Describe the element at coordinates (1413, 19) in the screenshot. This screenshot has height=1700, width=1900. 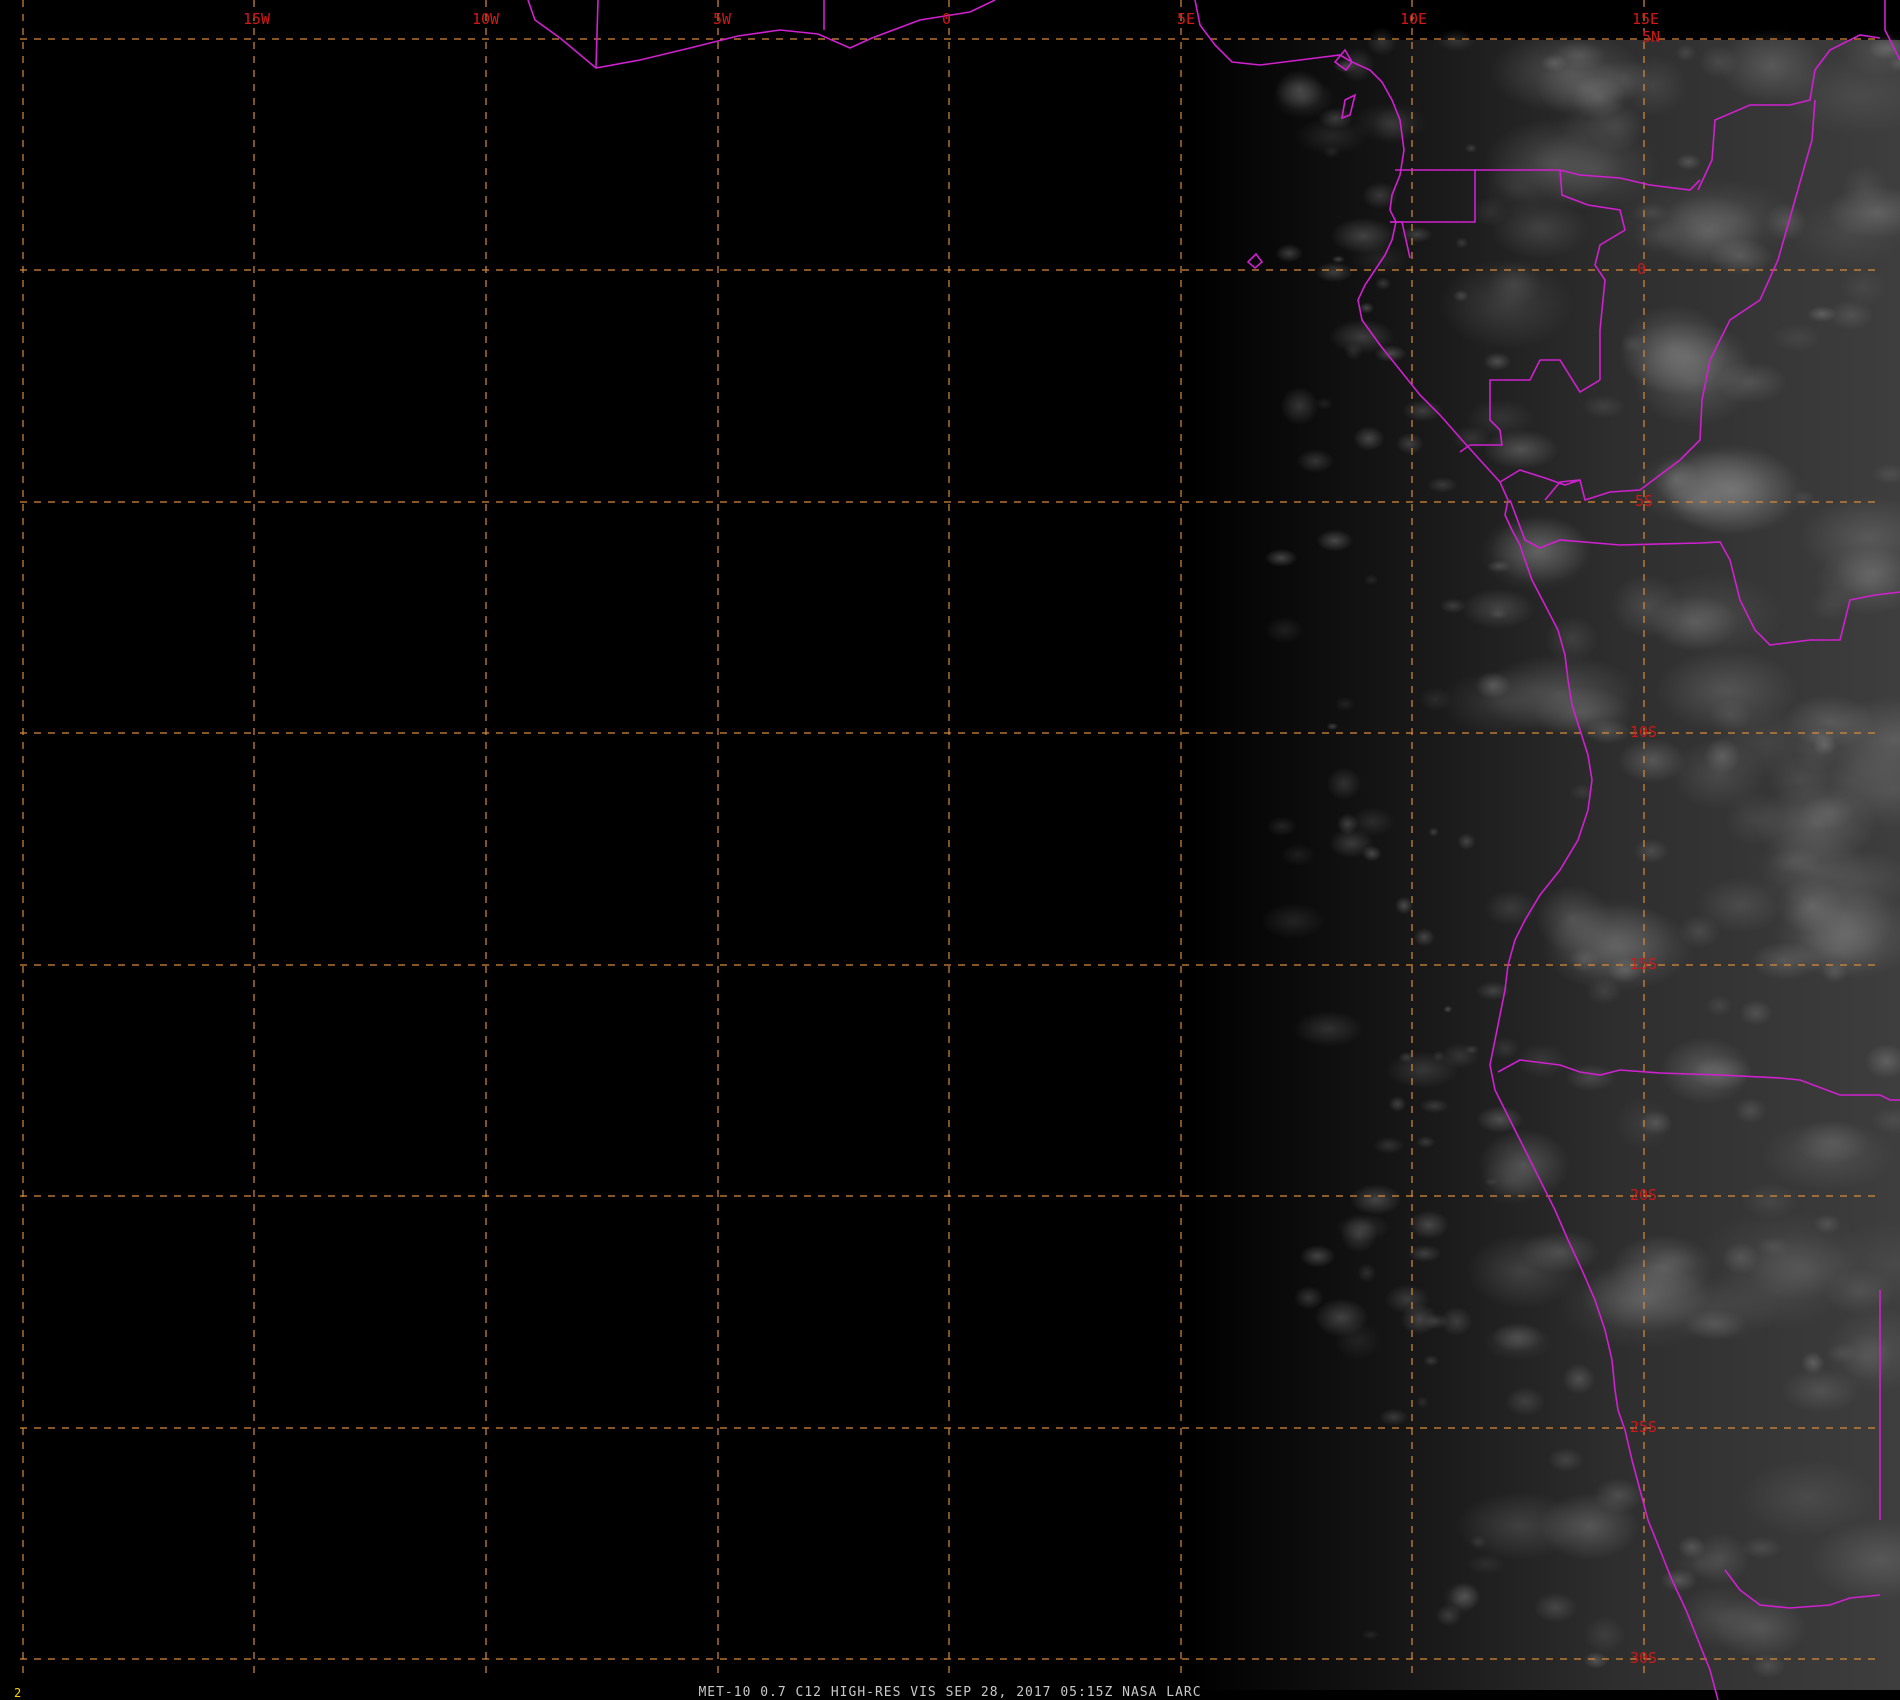
I see `longitude-label: 10E` at that location.